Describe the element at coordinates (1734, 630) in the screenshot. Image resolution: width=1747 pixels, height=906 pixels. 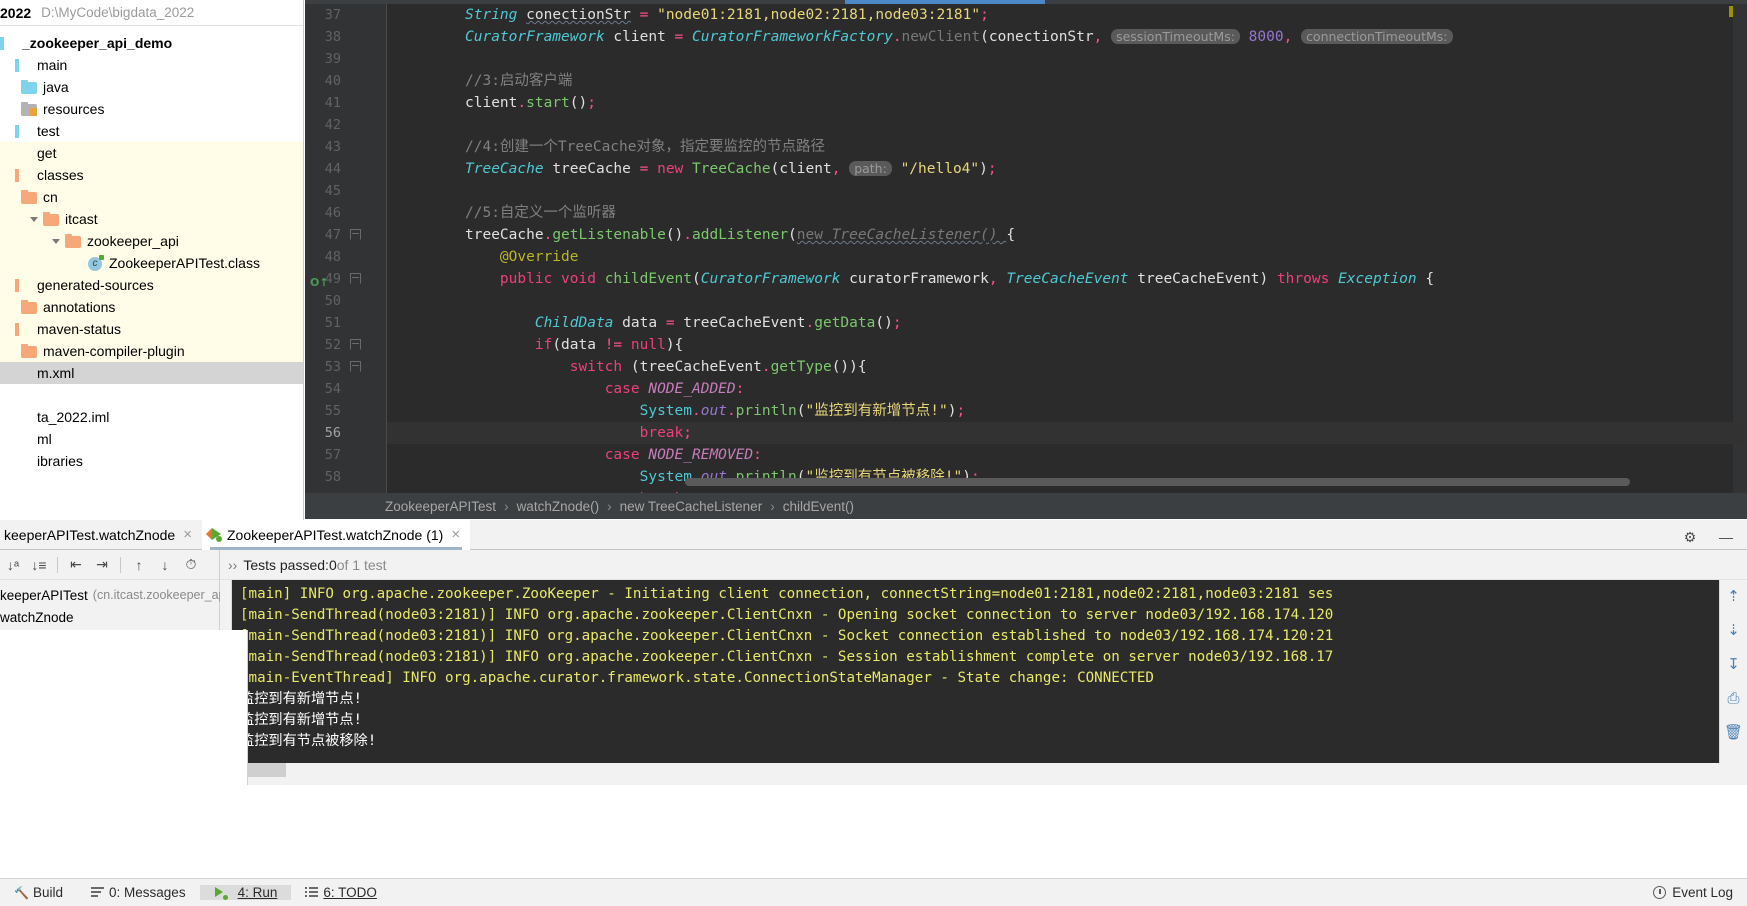
I see `scroll-down-icon: ⇣` at that location.